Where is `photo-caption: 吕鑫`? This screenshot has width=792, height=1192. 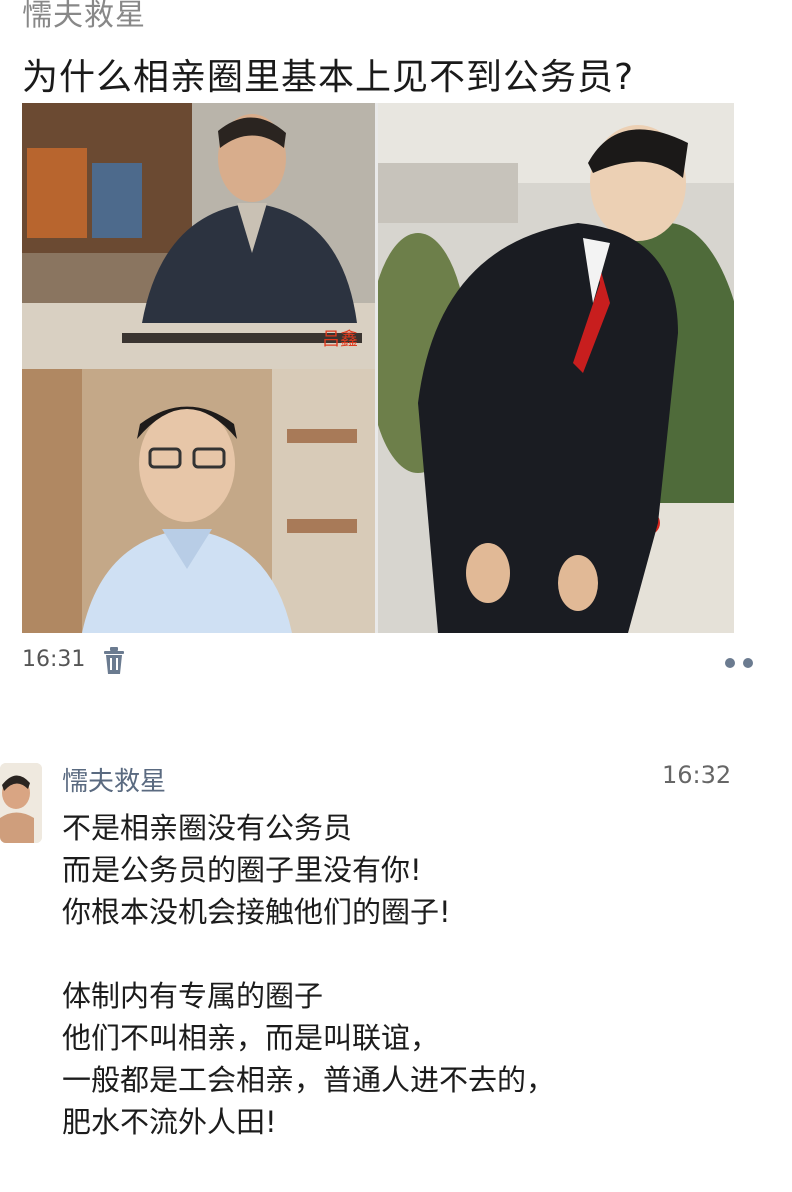 photo-caption: 吕鑫 is located at coordinates (340, 339).